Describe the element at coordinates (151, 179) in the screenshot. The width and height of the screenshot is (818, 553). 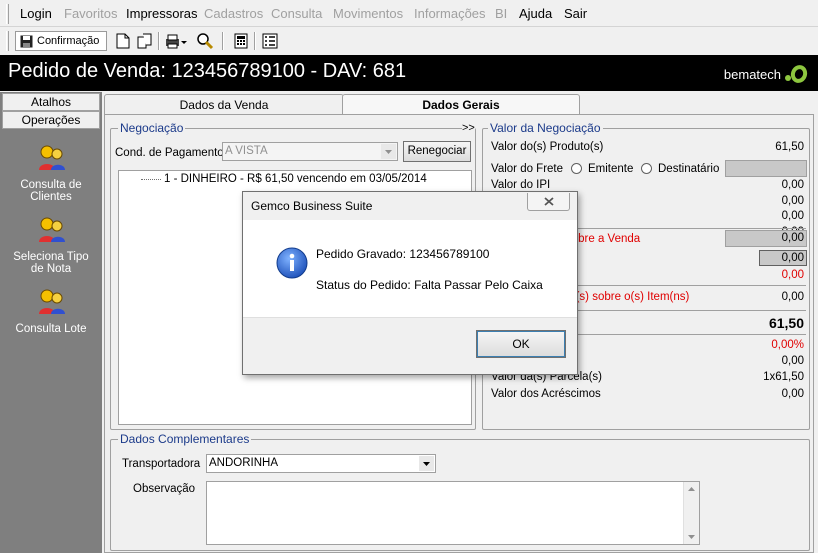
I see `tree-connector` at that location.